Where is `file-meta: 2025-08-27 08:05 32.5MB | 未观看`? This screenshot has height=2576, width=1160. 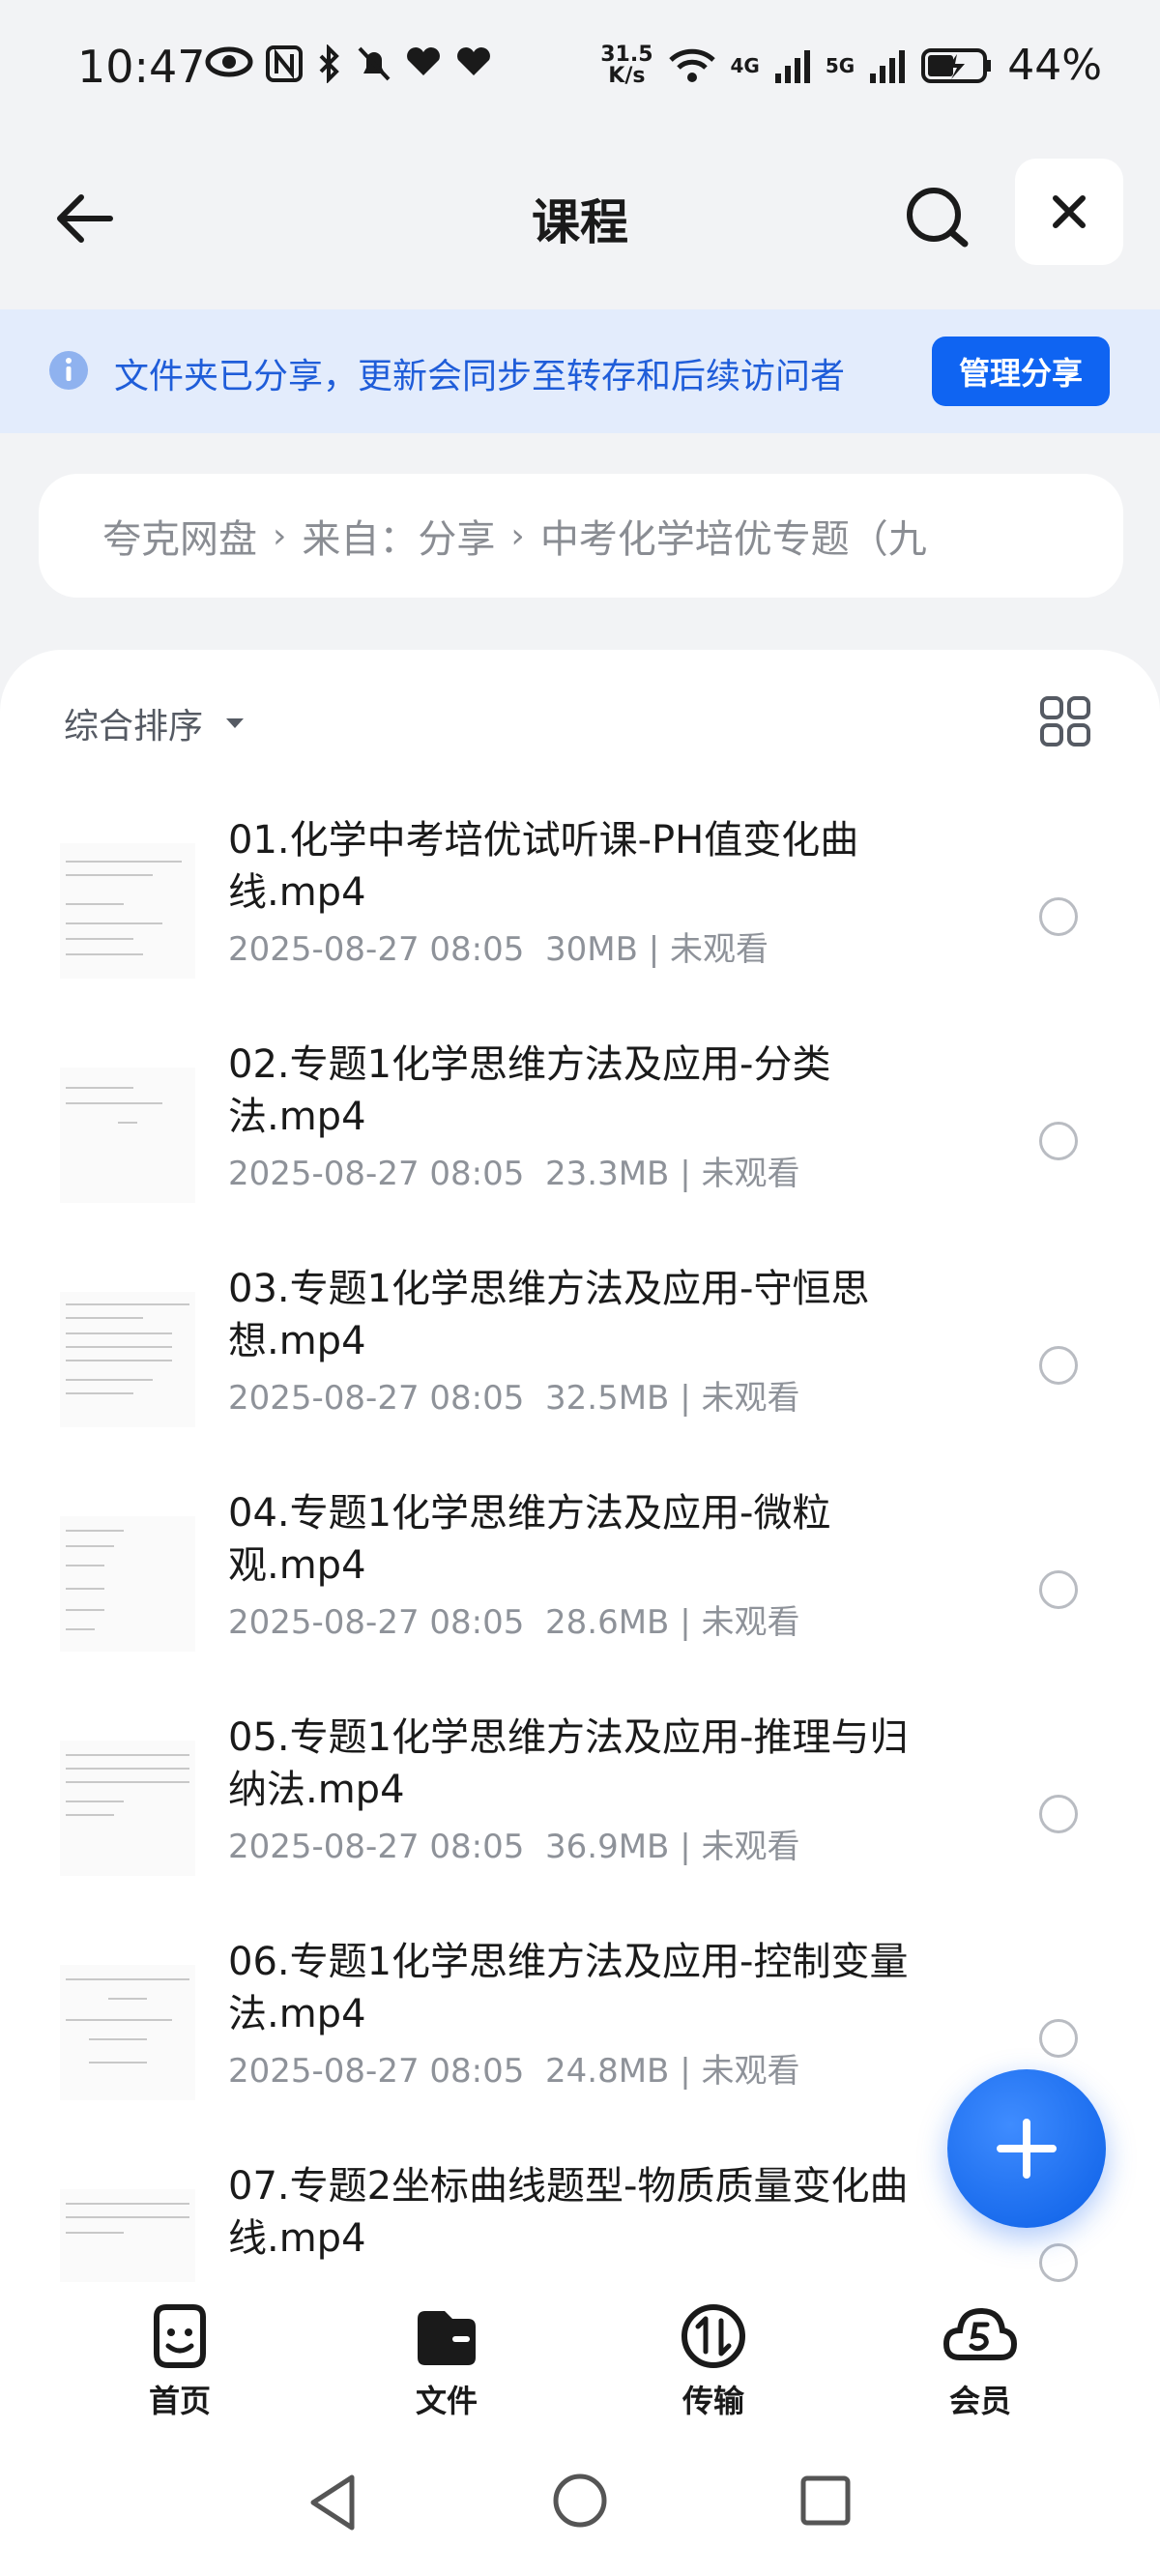 file-meta: 2025-08-27 08:05 32.5MB | 未观看 is located at coordinates (514, 1398).